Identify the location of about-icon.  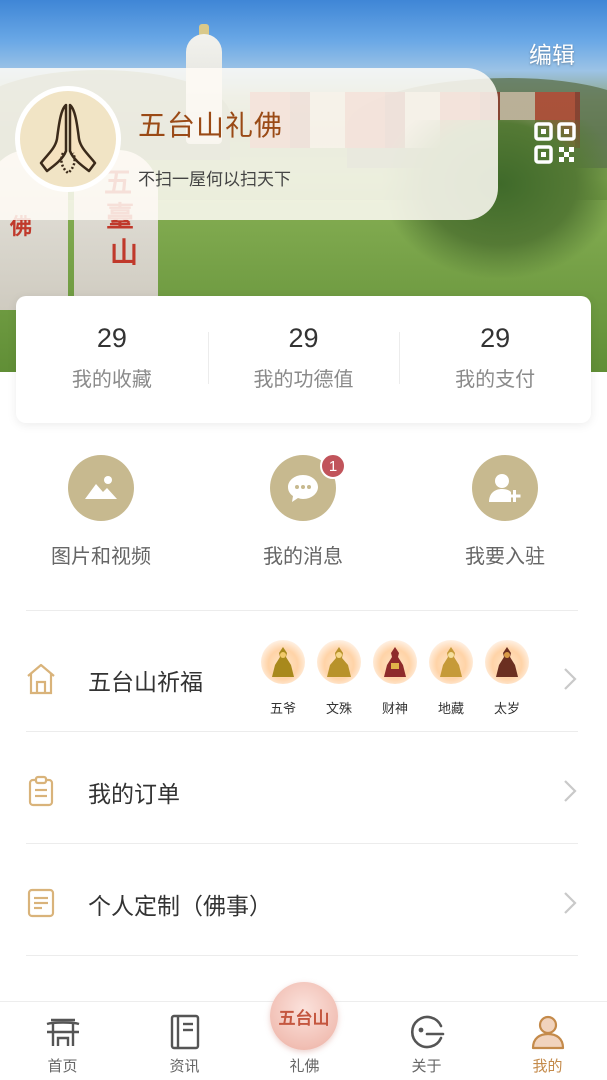
(427, 1032).